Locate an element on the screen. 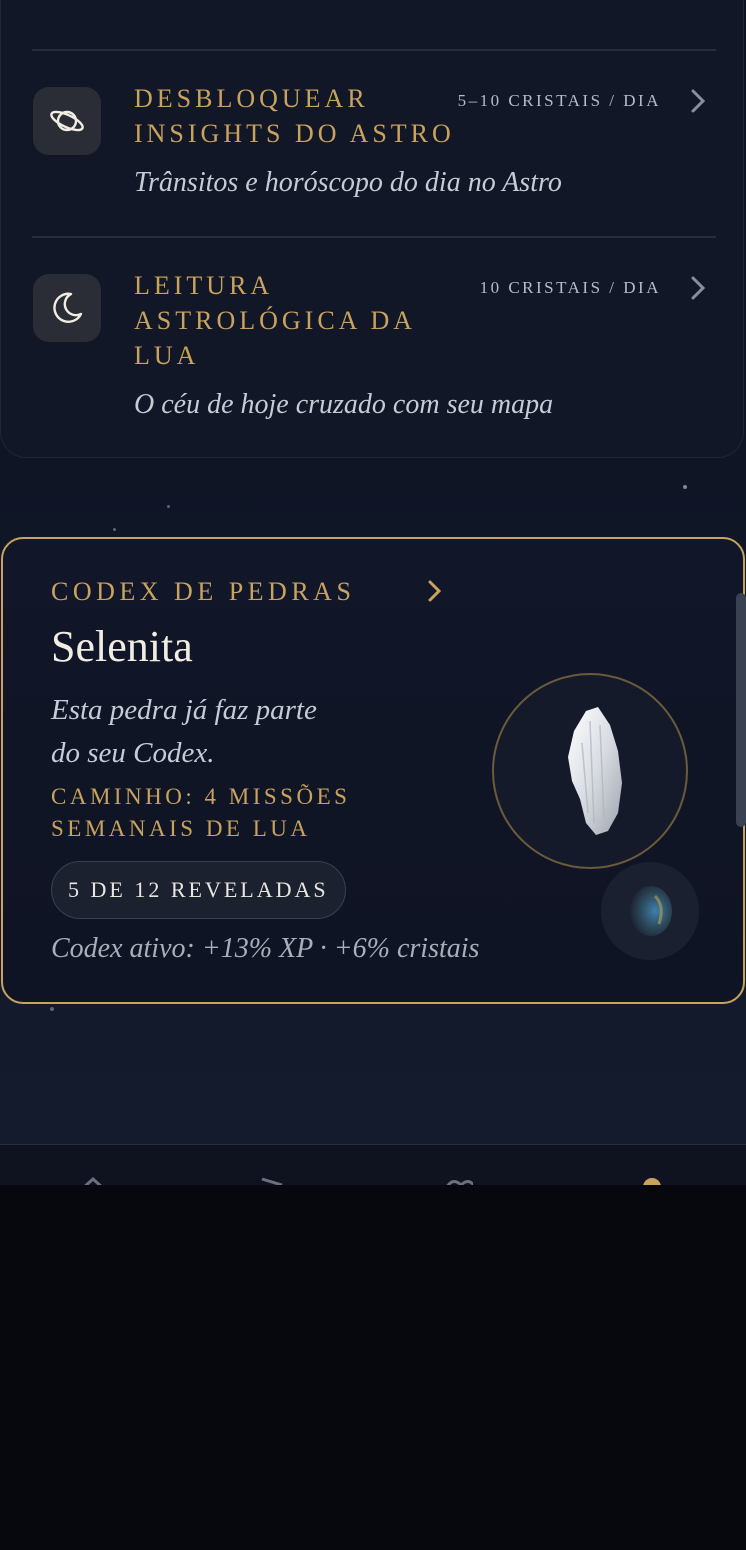 The height and width of the screenshot is (1550, 746). stone-path: CAMINHO: 4 MISSÕES SEMANAIS DE LUA is located at coordinates (201, 812).